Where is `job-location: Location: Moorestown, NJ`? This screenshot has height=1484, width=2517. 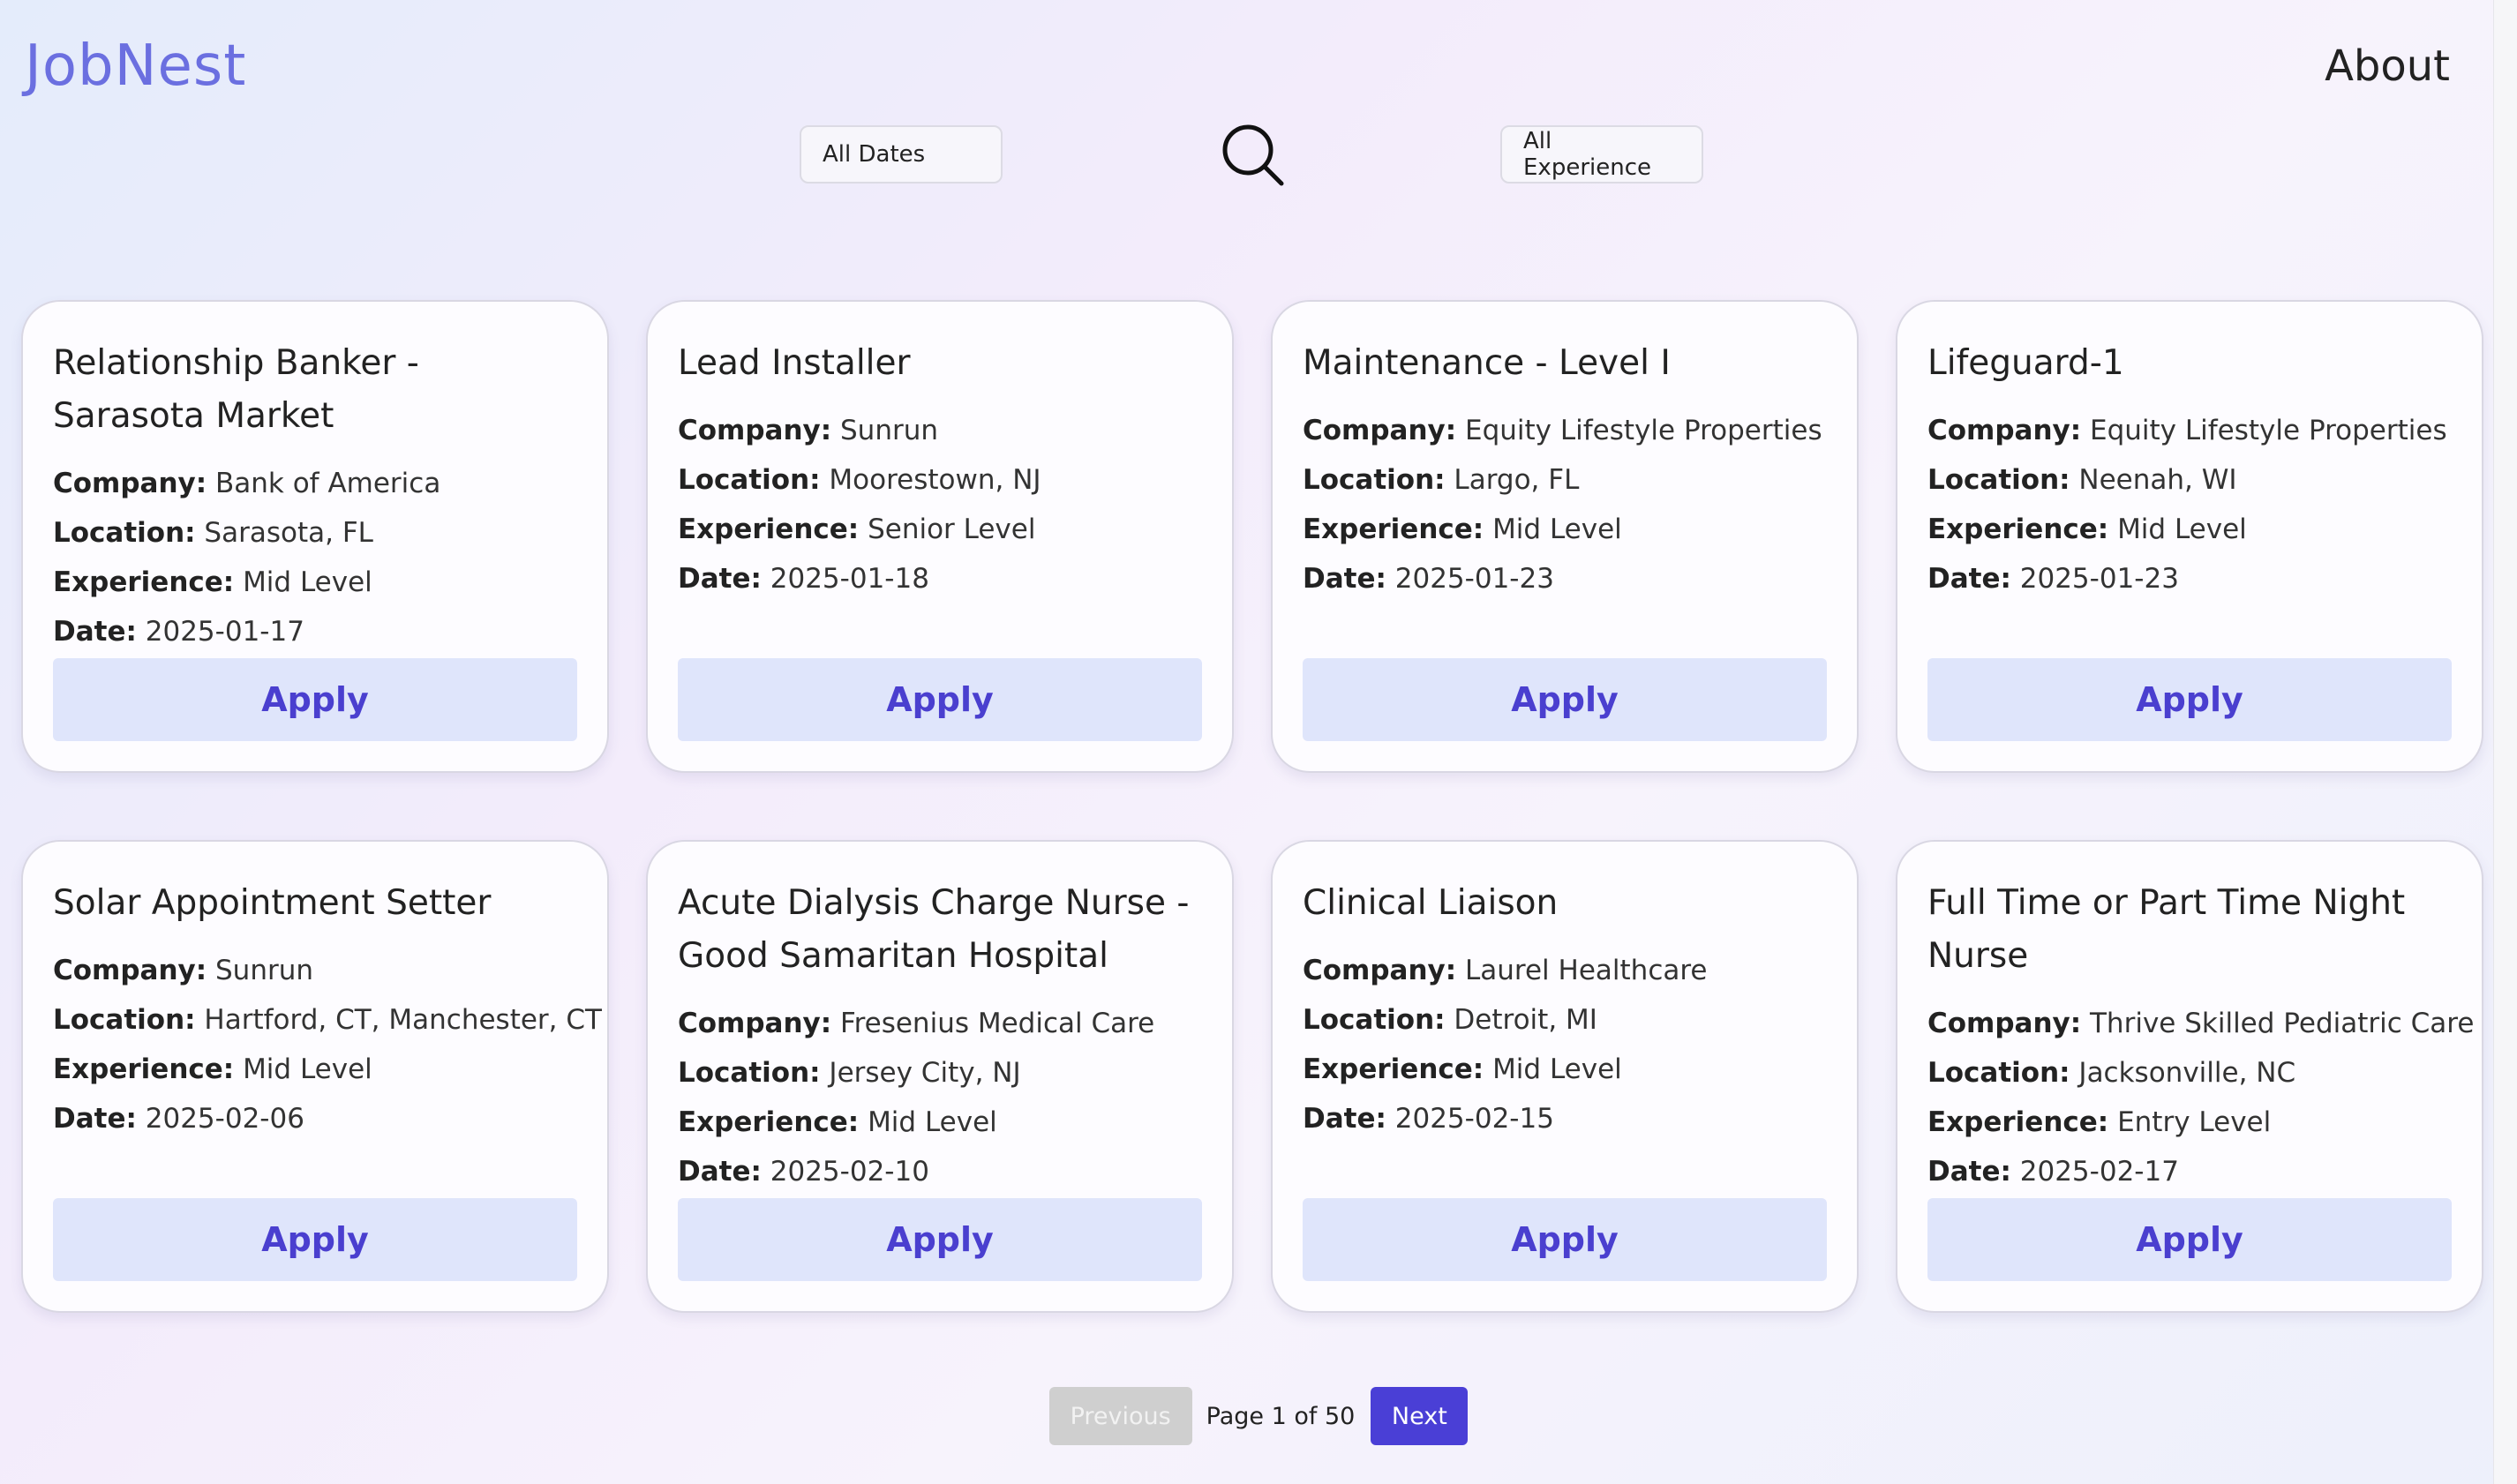
job-location: Location: Moorestown, NJ is located at coordinates (859, 480).